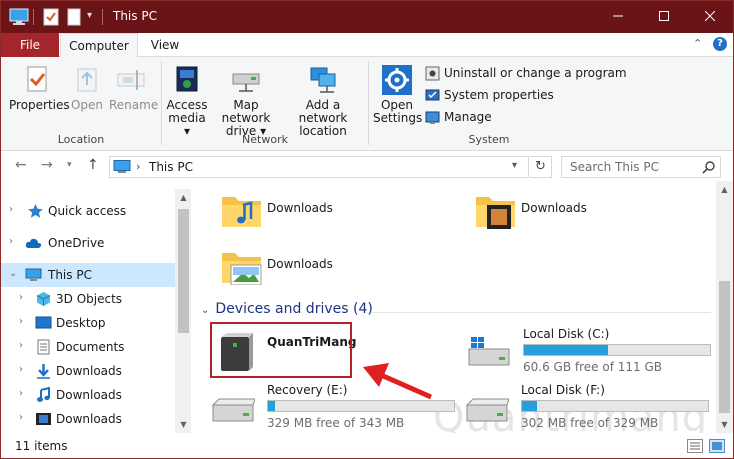  I want to click on open-icon, so click(87, 80).